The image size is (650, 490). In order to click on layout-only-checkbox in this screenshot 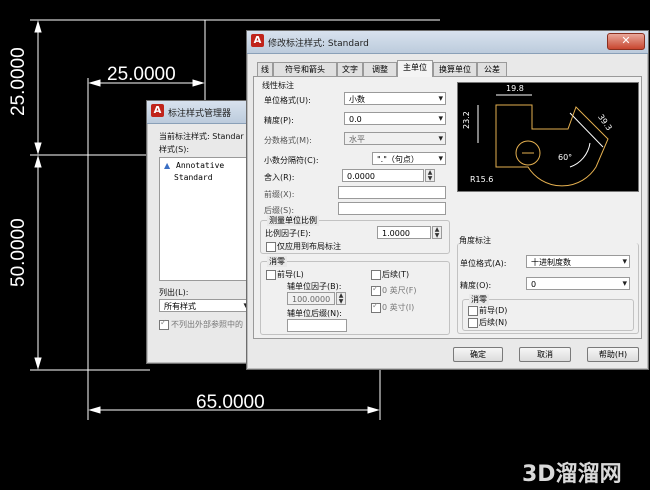, I will do `click(271, 247)`.